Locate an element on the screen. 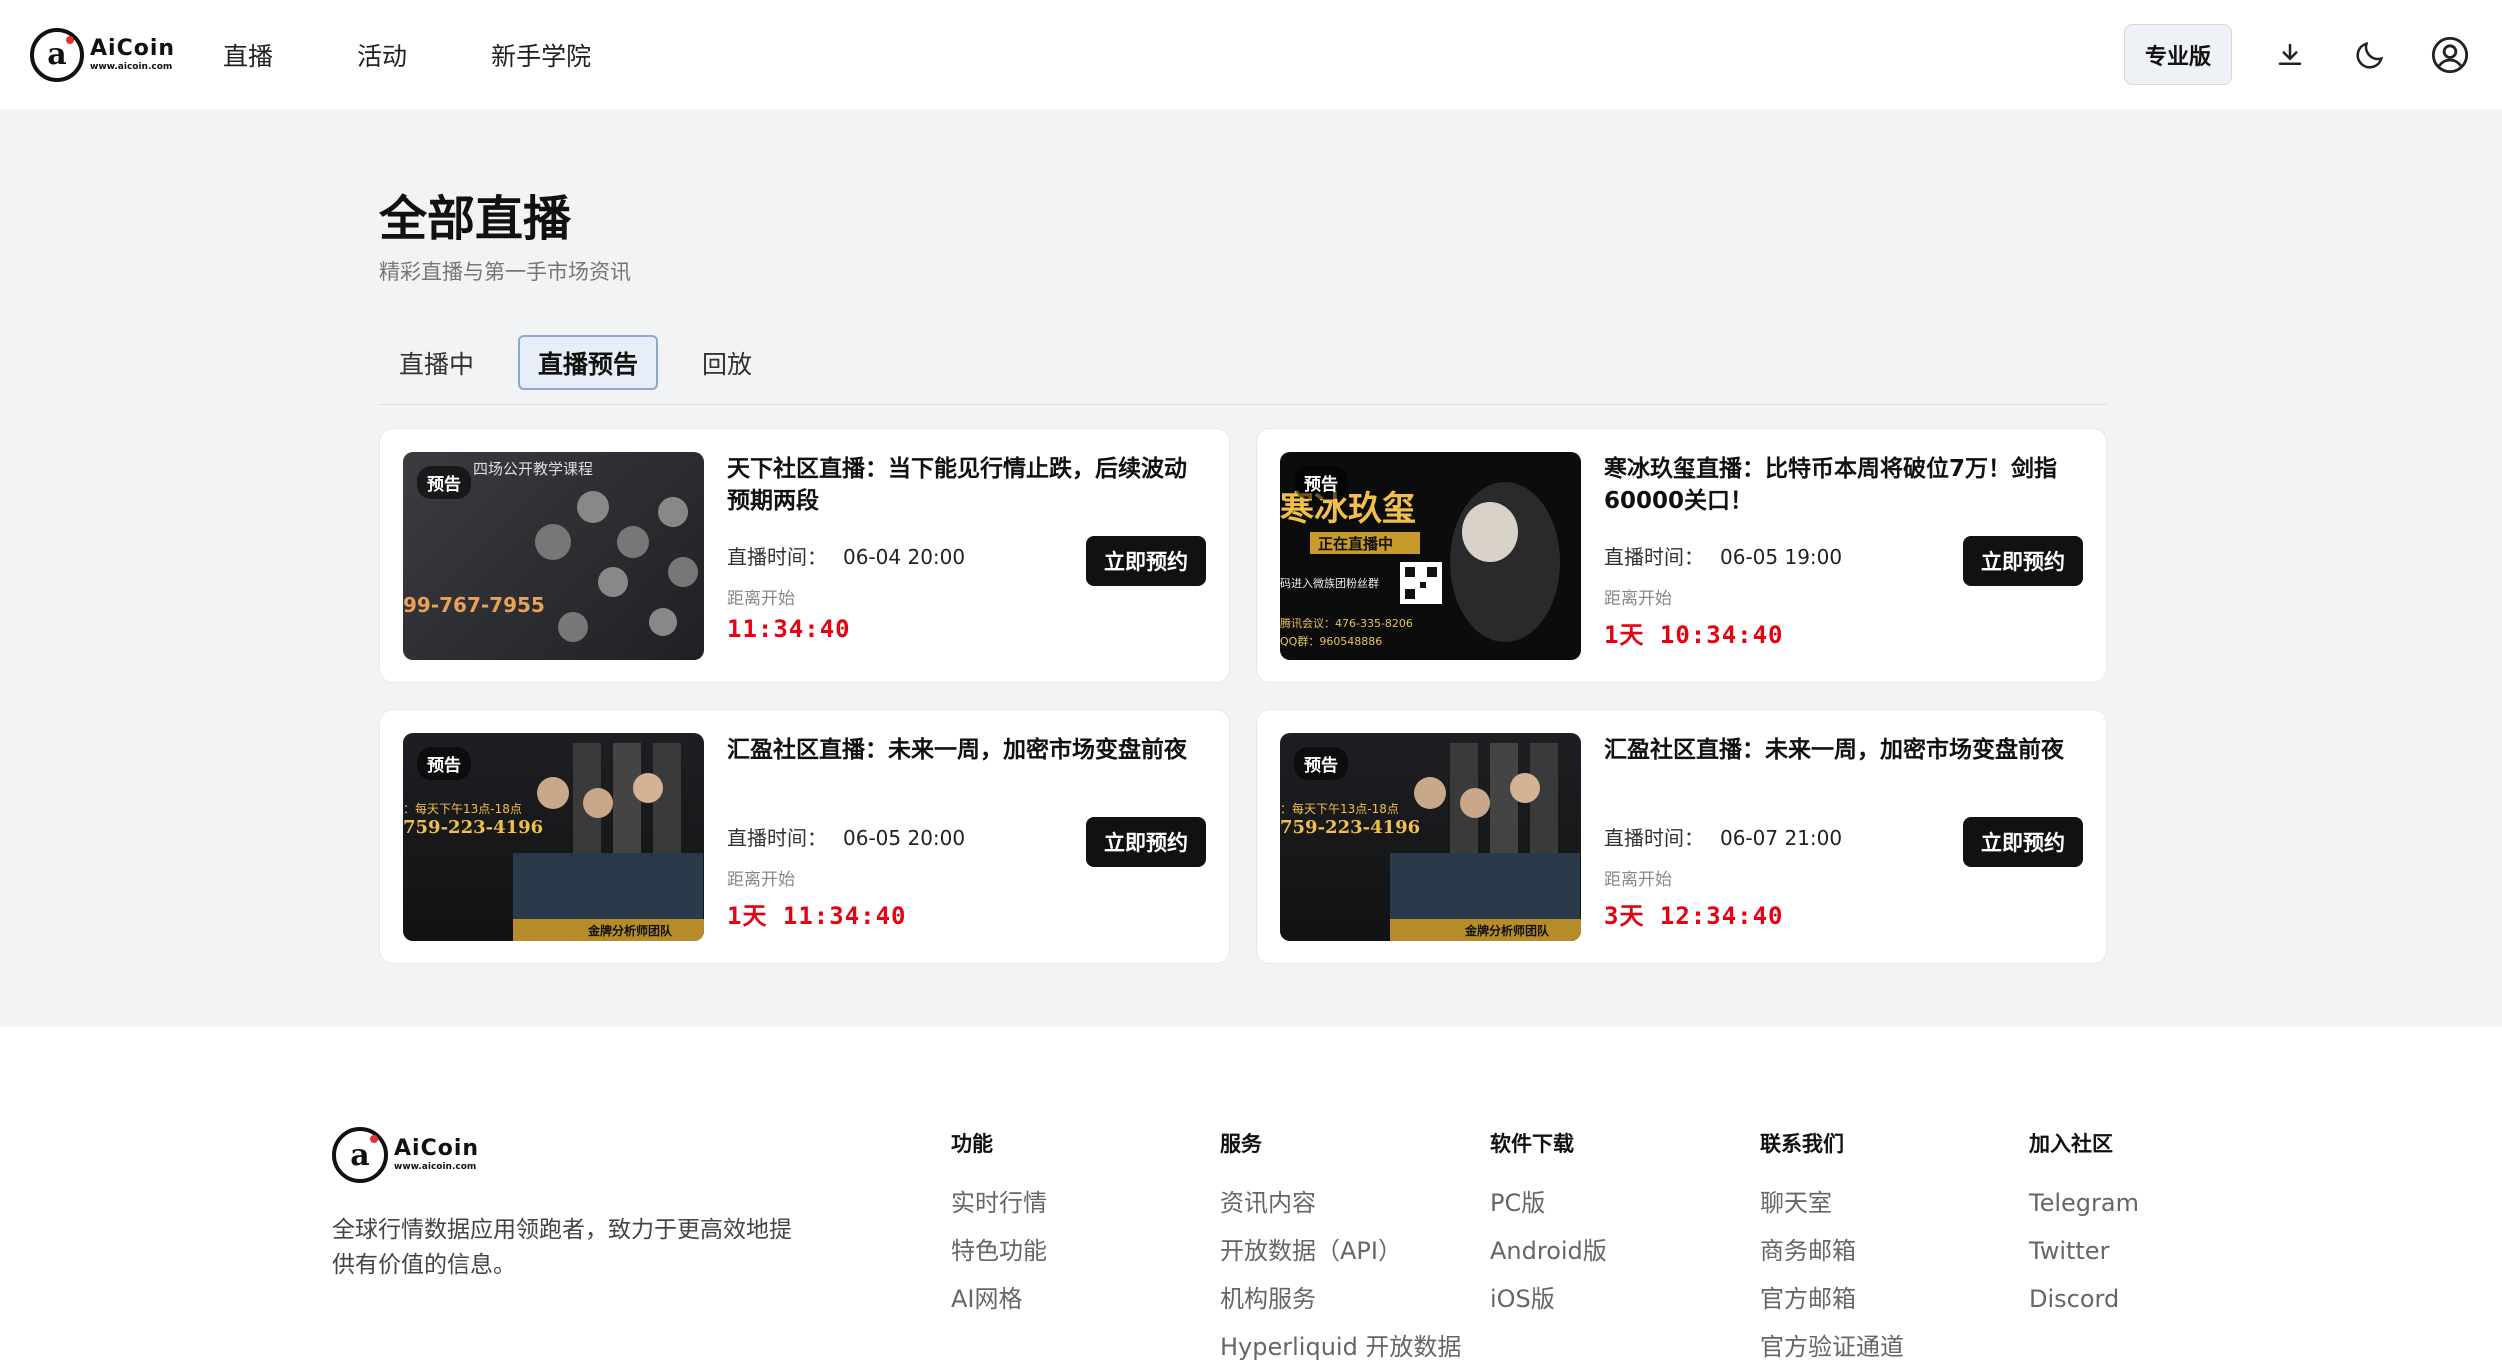 The height and width of the screenshot is (1368, 2502). countdown: 1天 10:34:40 is located at coordinates (1694, 635).